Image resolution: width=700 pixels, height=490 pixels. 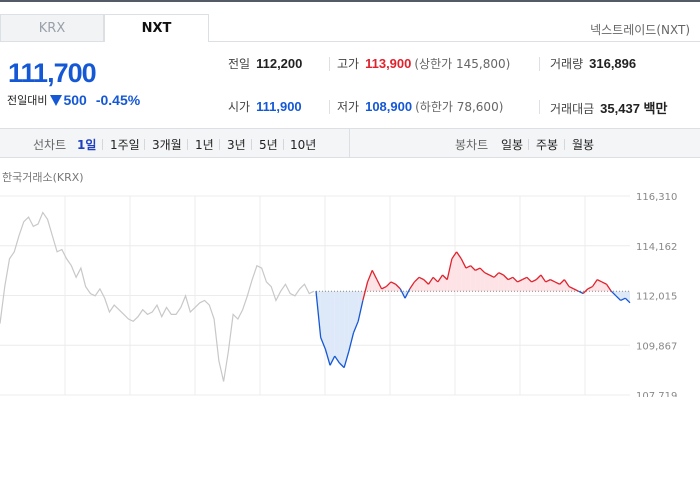 I want to click on tab-underline, so click(x=454, y=41).